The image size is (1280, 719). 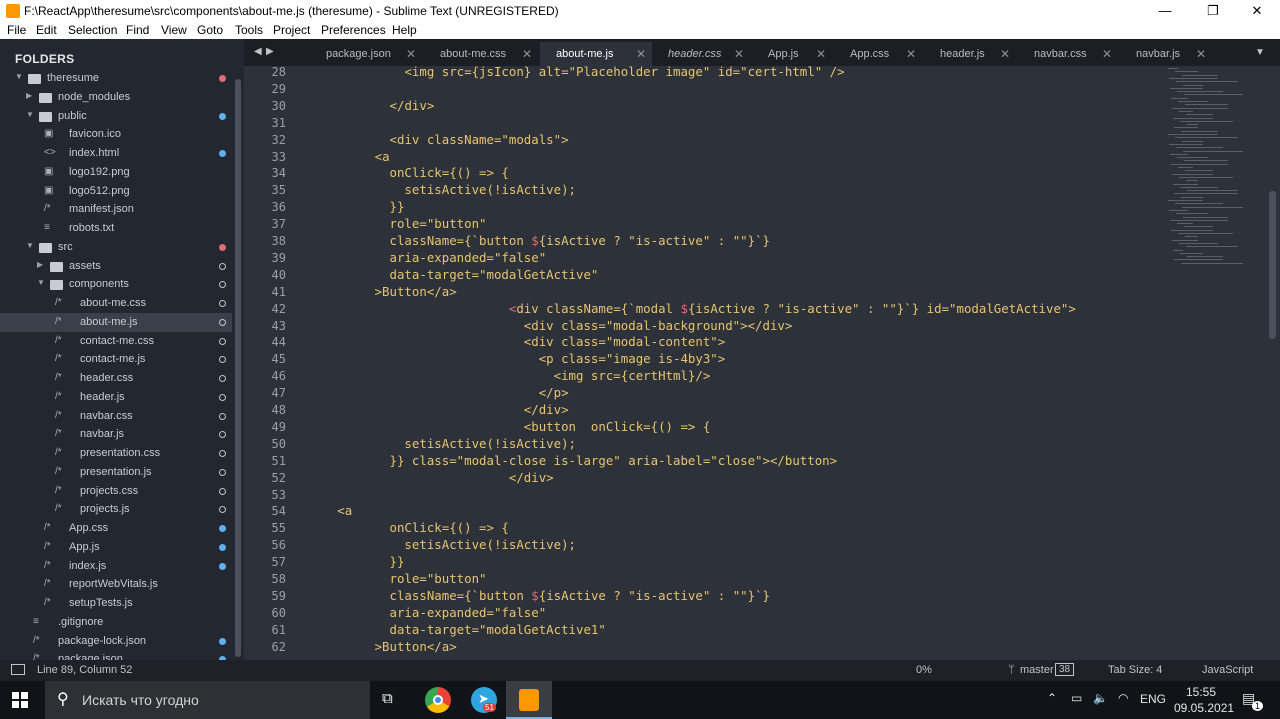 I want to click on sidebar-item: /* App.js, so click(x=116, y=547).